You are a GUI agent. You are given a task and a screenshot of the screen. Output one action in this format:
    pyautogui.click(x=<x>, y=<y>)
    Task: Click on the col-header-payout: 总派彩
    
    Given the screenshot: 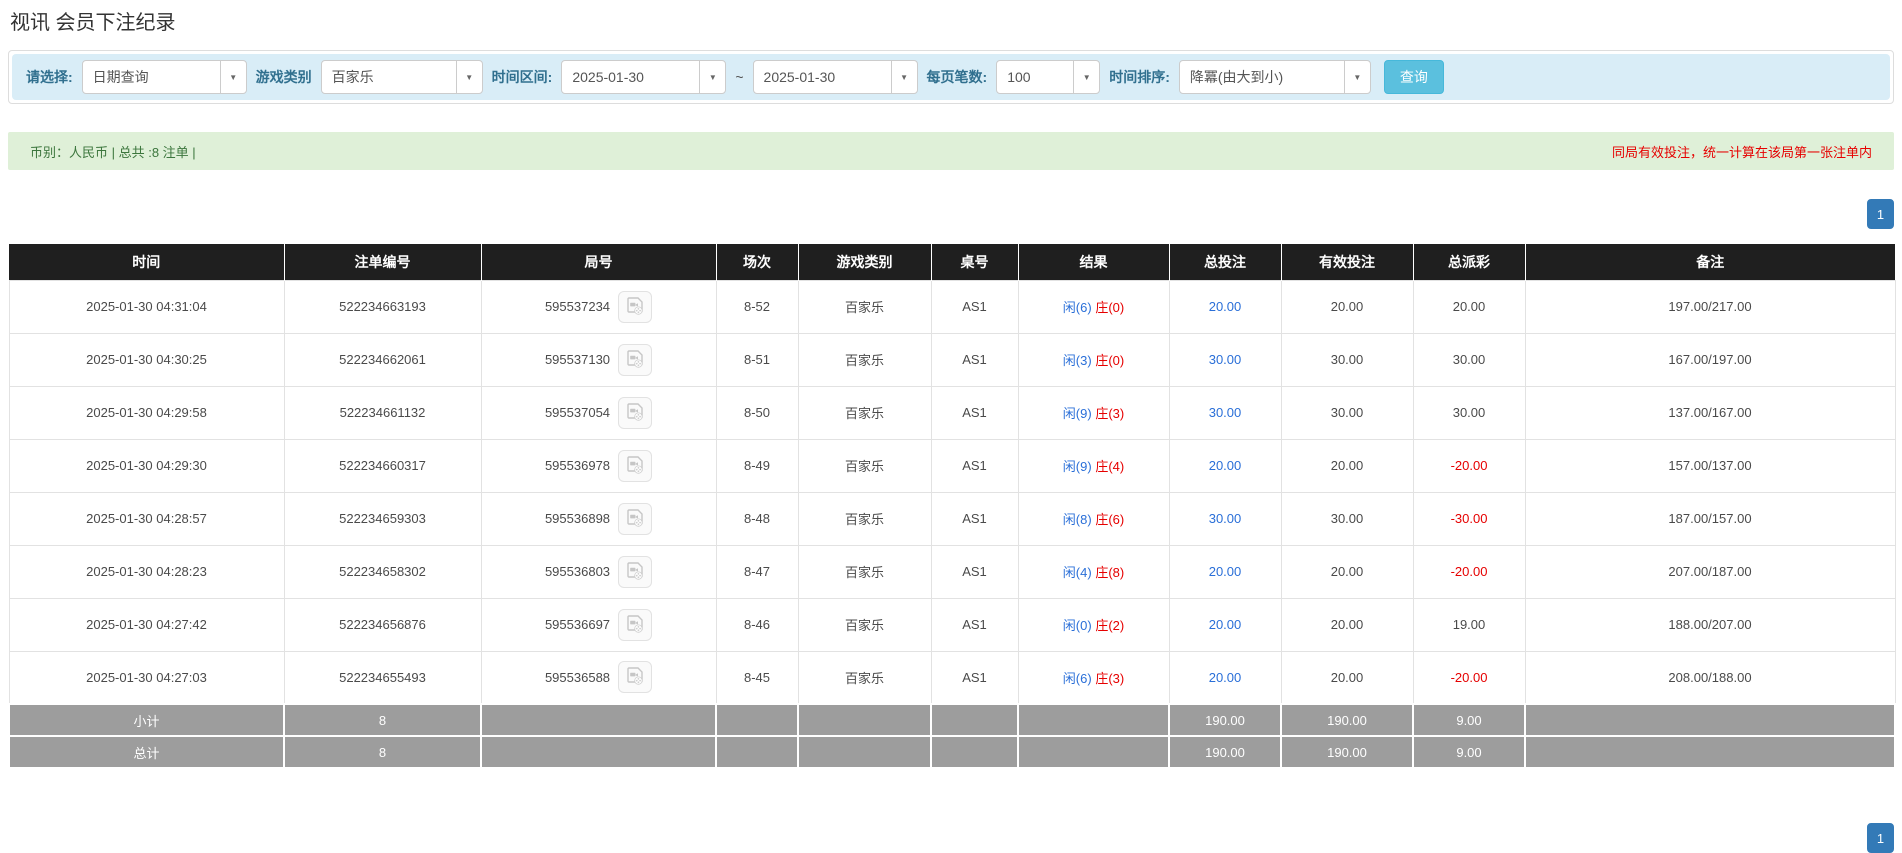 What is the action you would take?
    pyautogui.click(x=1469, y=262)
    